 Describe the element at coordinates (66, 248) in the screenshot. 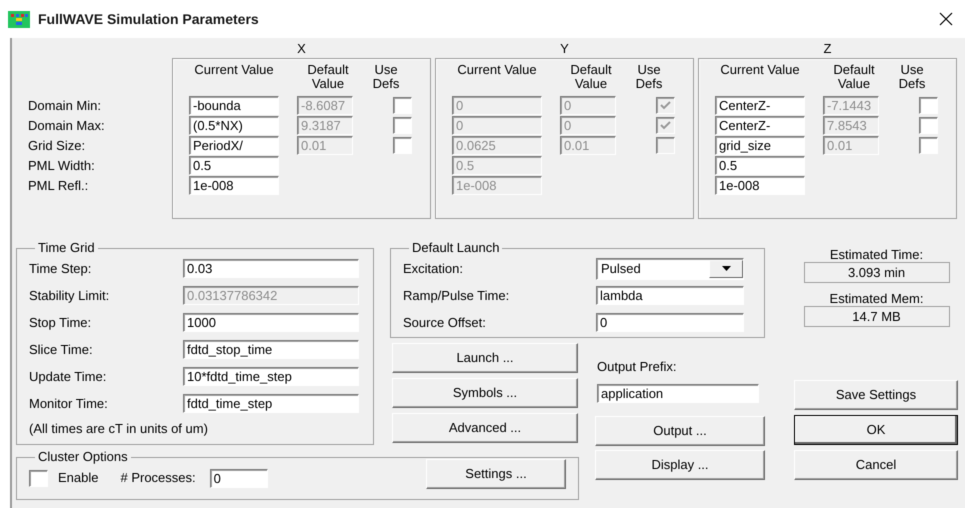

I see `group-title: Time Grid` at that location.